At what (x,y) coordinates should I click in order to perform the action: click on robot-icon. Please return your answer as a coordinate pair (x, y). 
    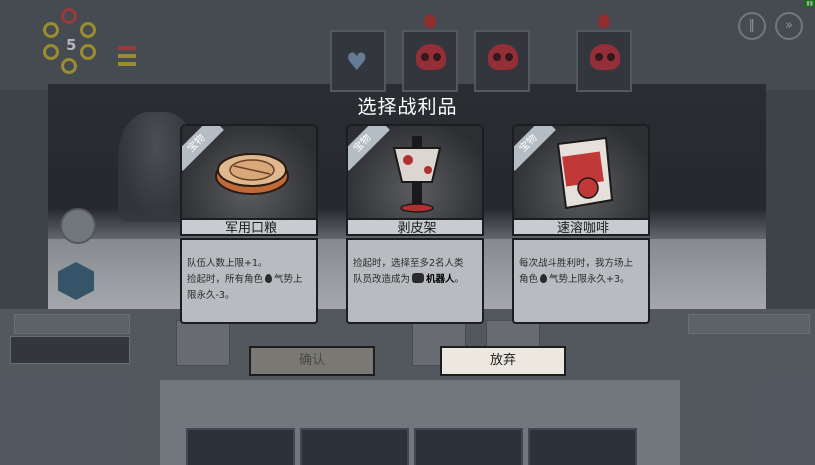
    Looking at the image, I should click on (418, 278).